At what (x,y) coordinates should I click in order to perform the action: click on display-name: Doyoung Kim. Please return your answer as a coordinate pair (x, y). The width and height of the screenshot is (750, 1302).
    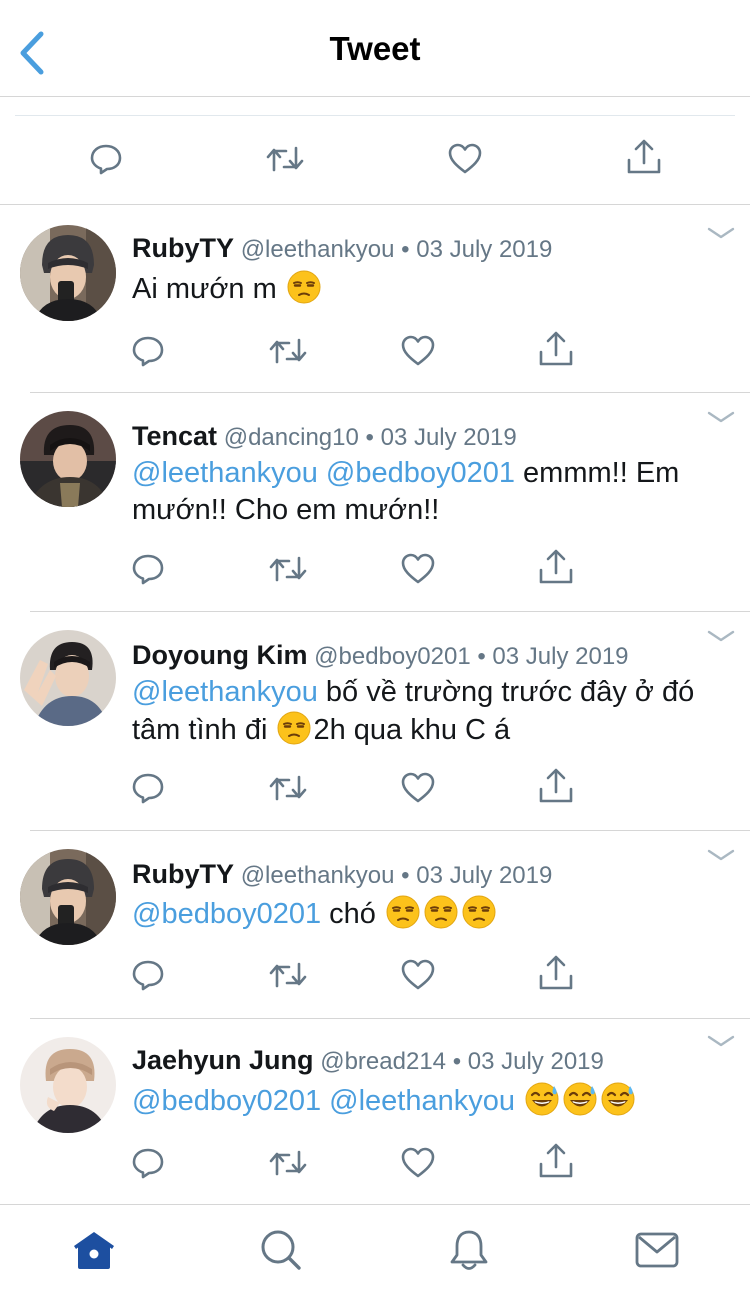
    Looking at the image, I should click on (220, 655).